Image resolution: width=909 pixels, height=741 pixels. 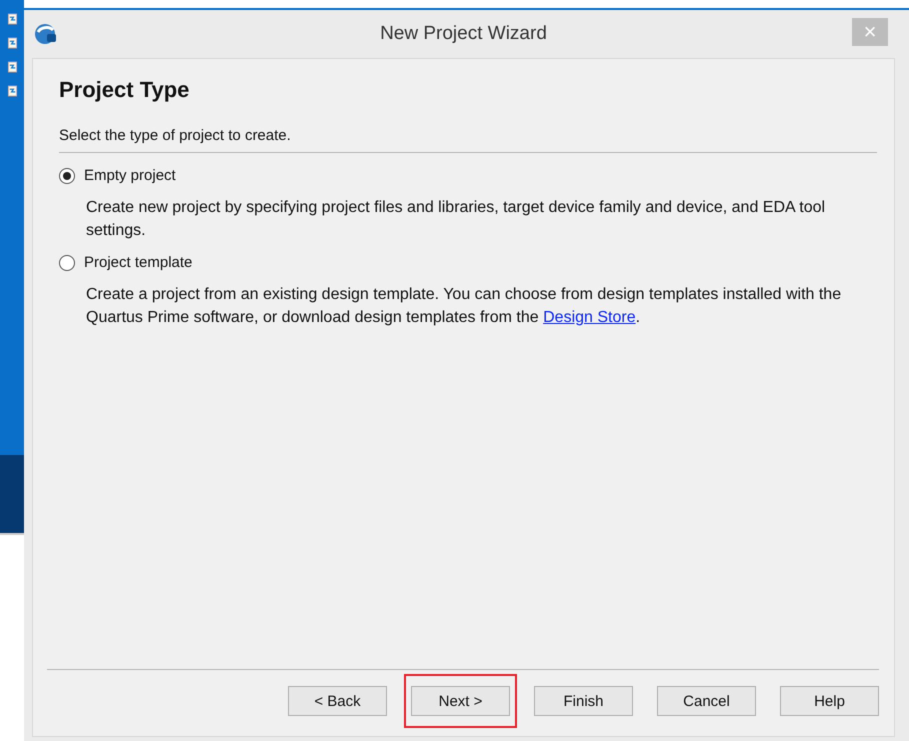 What do you see at coordinates (583, 701) in the screenshot?
I see `wizard-button: Finish` at bounding box center [583, 701].